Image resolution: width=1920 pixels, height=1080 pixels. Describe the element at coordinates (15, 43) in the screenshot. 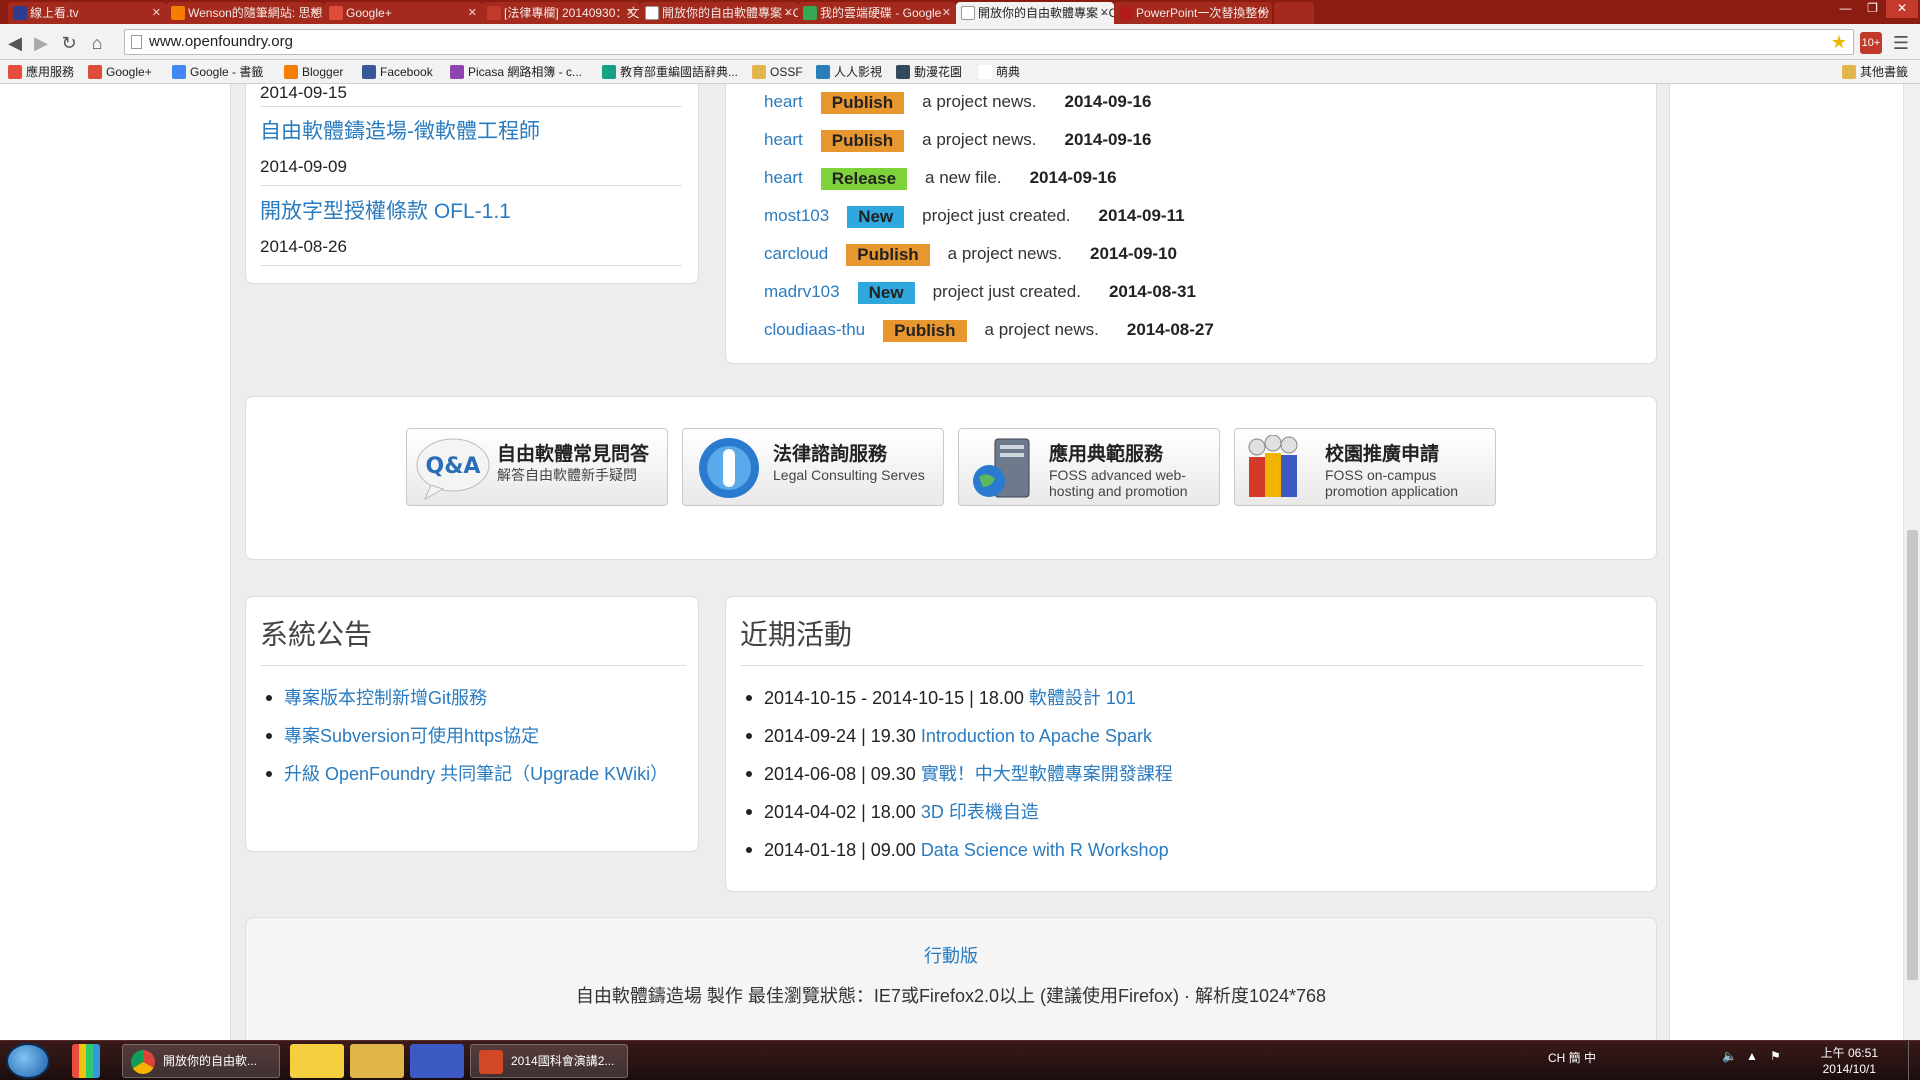

I see `back-icon: ◀` at that location.